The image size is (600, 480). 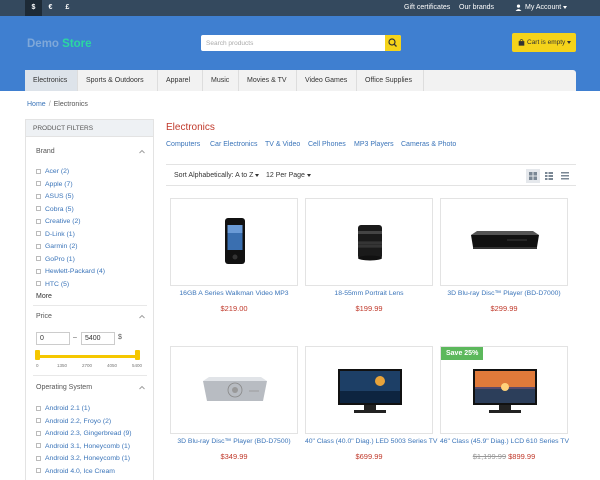 What do you see at coordinates (44, 316) in the screenshot?
I see `price-filter-heading: Price` at bounding box center [44, 316].